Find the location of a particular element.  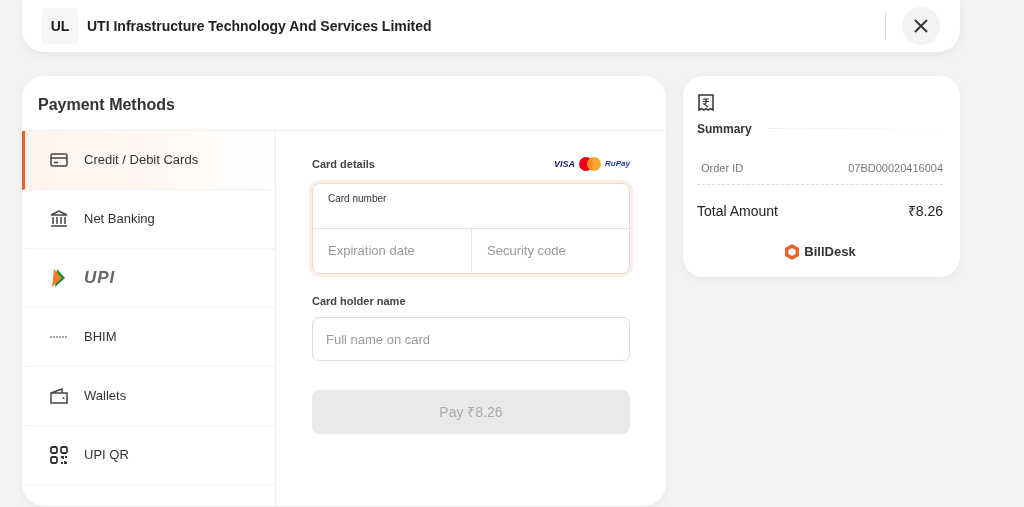

name-field: Full name on card is located at coordinates (471, 339).